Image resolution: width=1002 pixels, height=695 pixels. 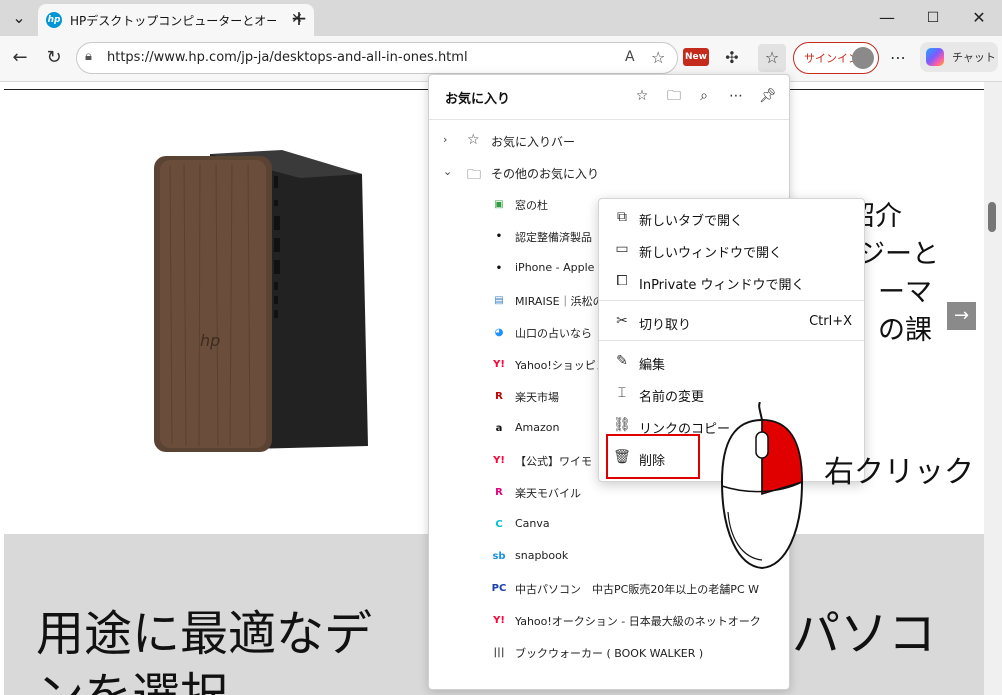 What do you see at coordinates (691, 221) in the screenshot?
I see `menu-label: 新しいタブで開く` at bounding box center [691, 221].